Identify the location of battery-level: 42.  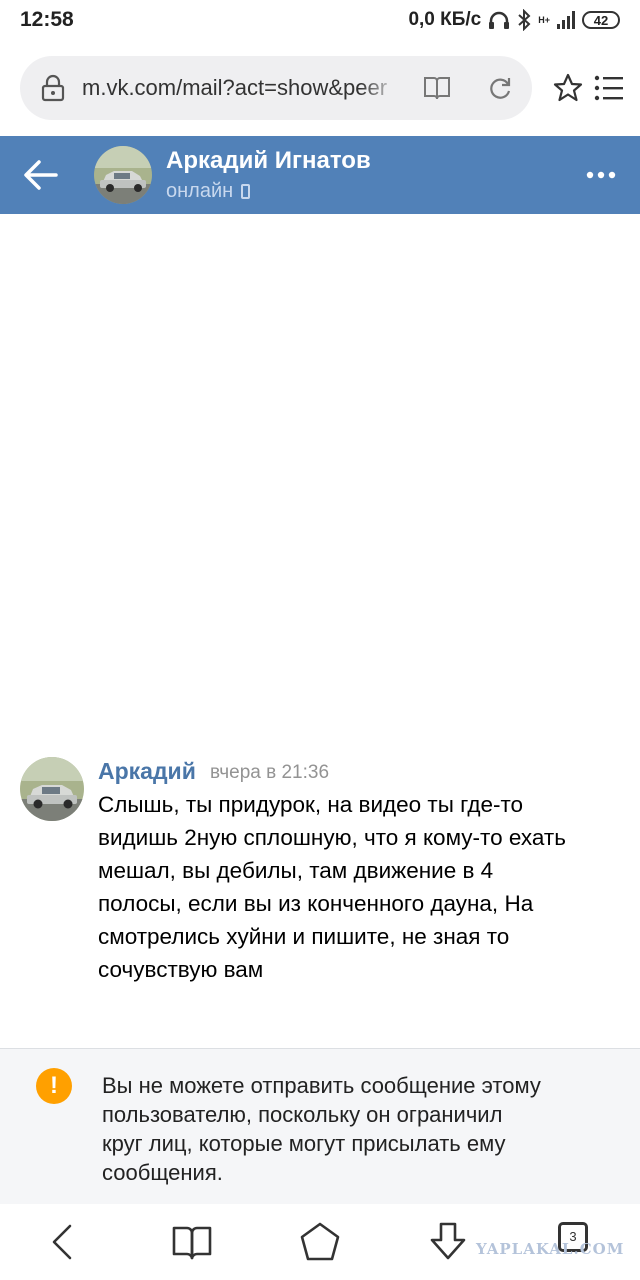
(601, 20).